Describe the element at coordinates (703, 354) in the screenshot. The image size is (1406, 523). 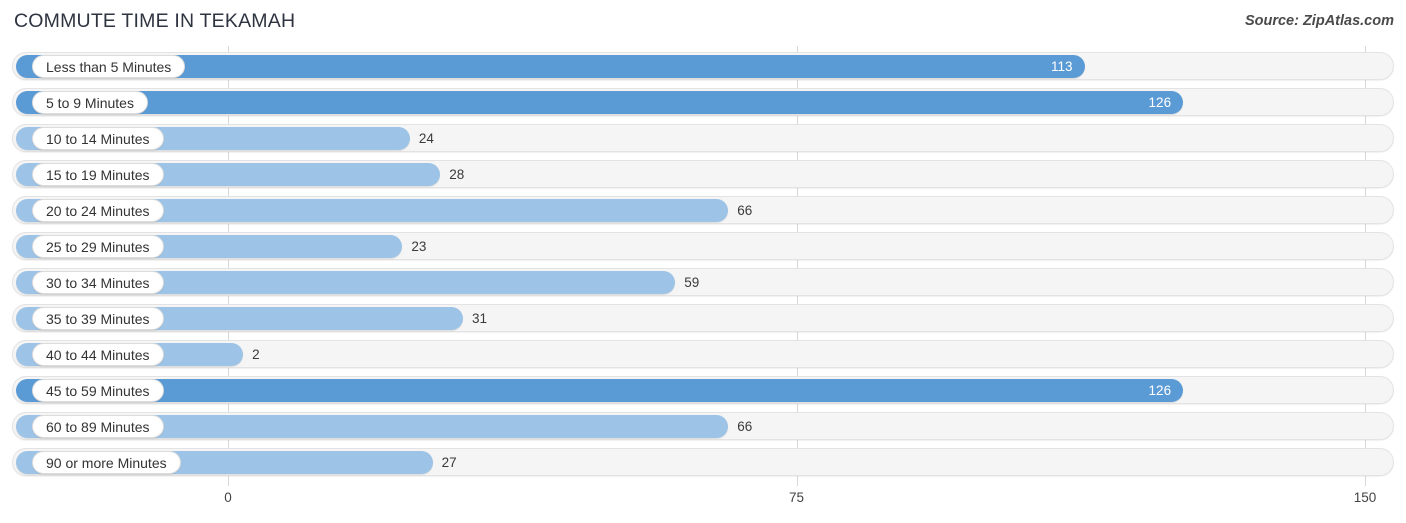
I see `bar-row: 2 40 to 44 Minutes` at that location.